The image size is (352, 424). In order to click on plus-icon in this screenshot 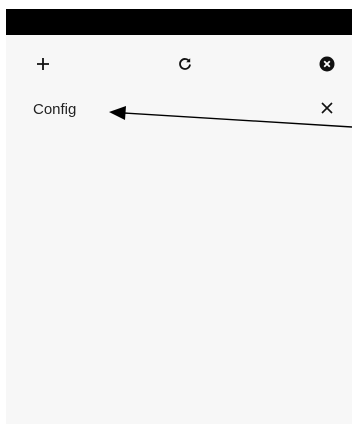, I will do `click(43, 64)`.